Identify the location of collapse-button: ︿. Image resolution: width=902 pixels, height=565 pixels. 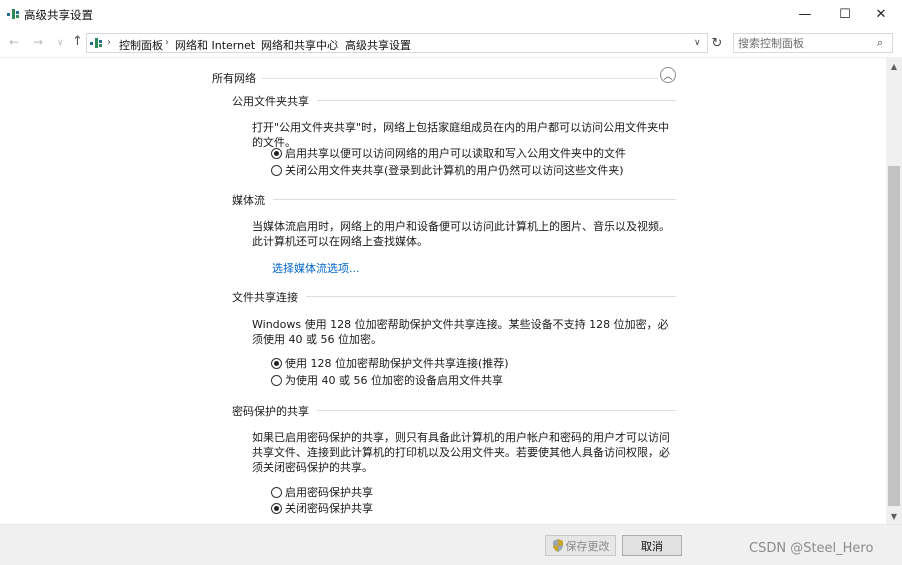
(668, 75).